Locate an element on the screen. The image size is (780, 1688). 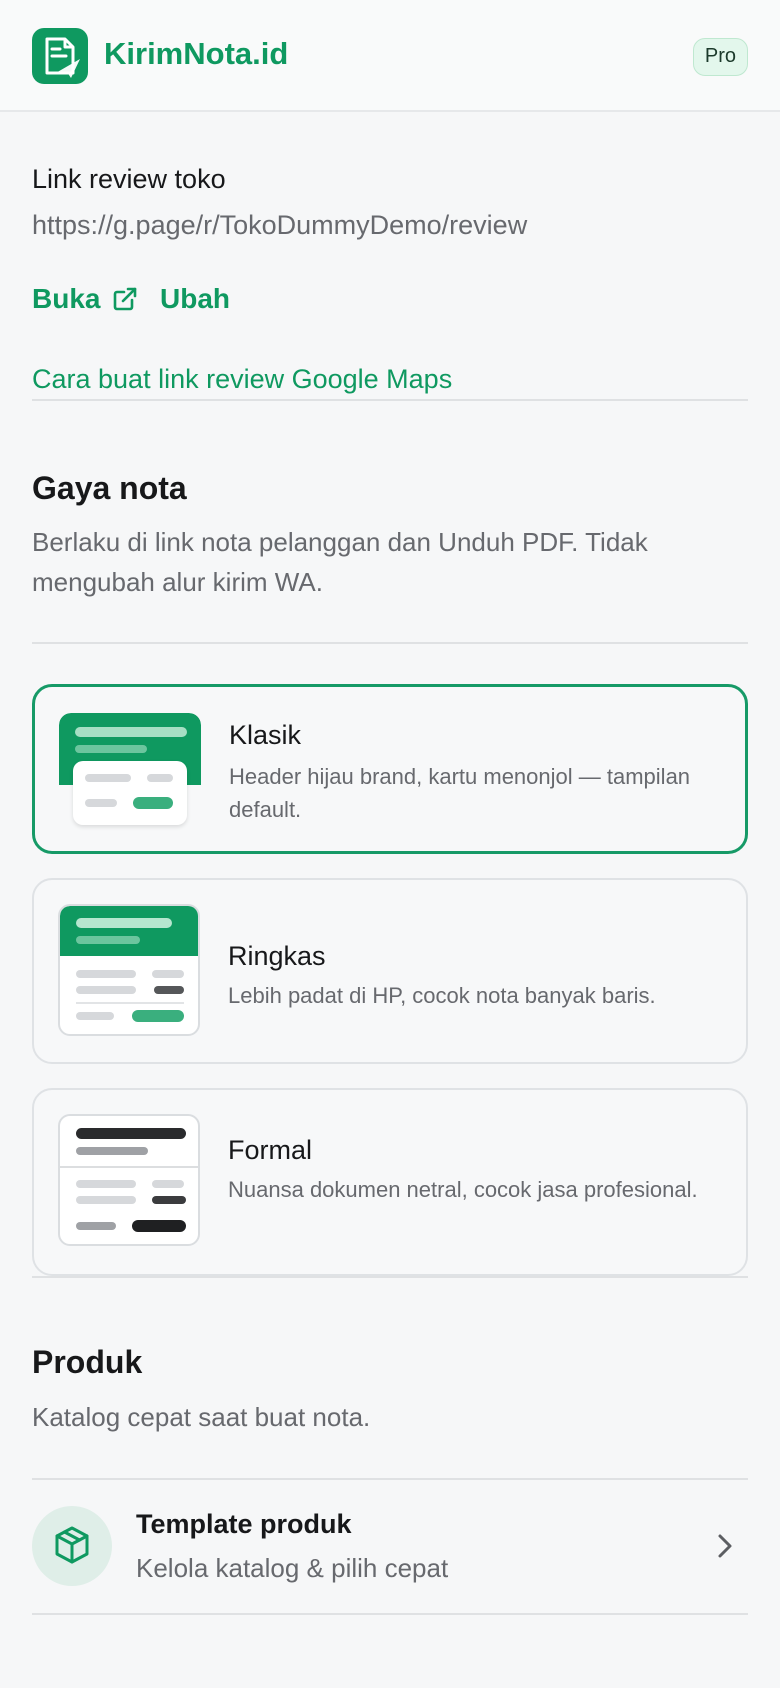
open-label: Buka is located at coordinates (66, 298).